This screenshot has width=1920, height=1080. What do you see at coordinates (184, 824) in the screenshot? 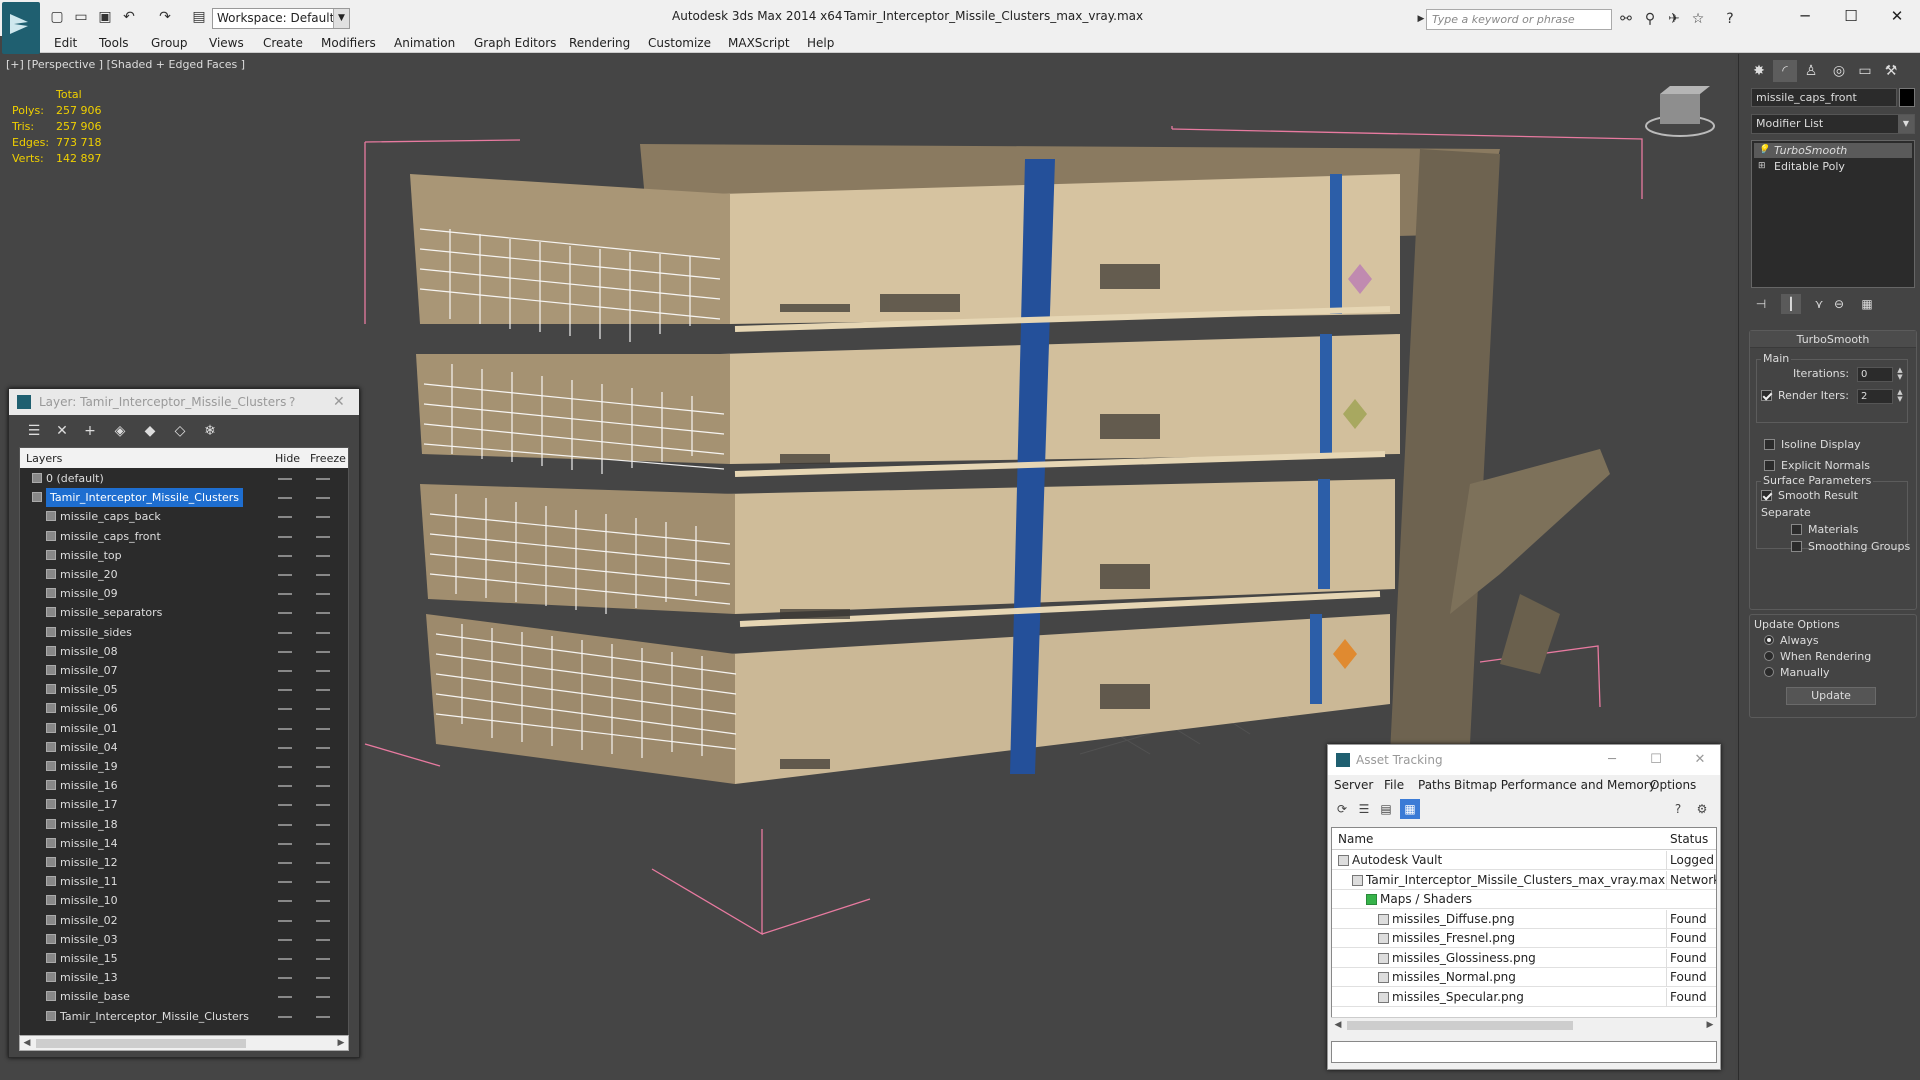
I see `layer-row: missile_18` at bounding box center [184, 824].